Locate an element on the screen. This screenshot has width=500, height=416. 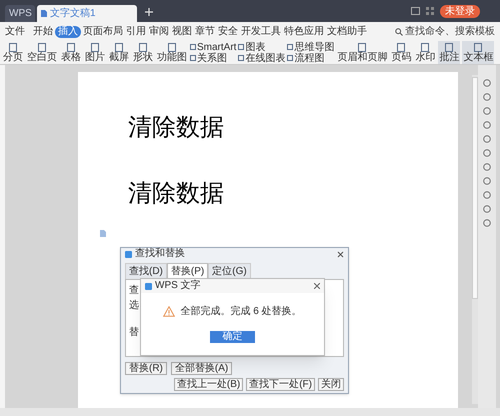
menu-tab: 文档助手 is located at coordinates (347, 32).